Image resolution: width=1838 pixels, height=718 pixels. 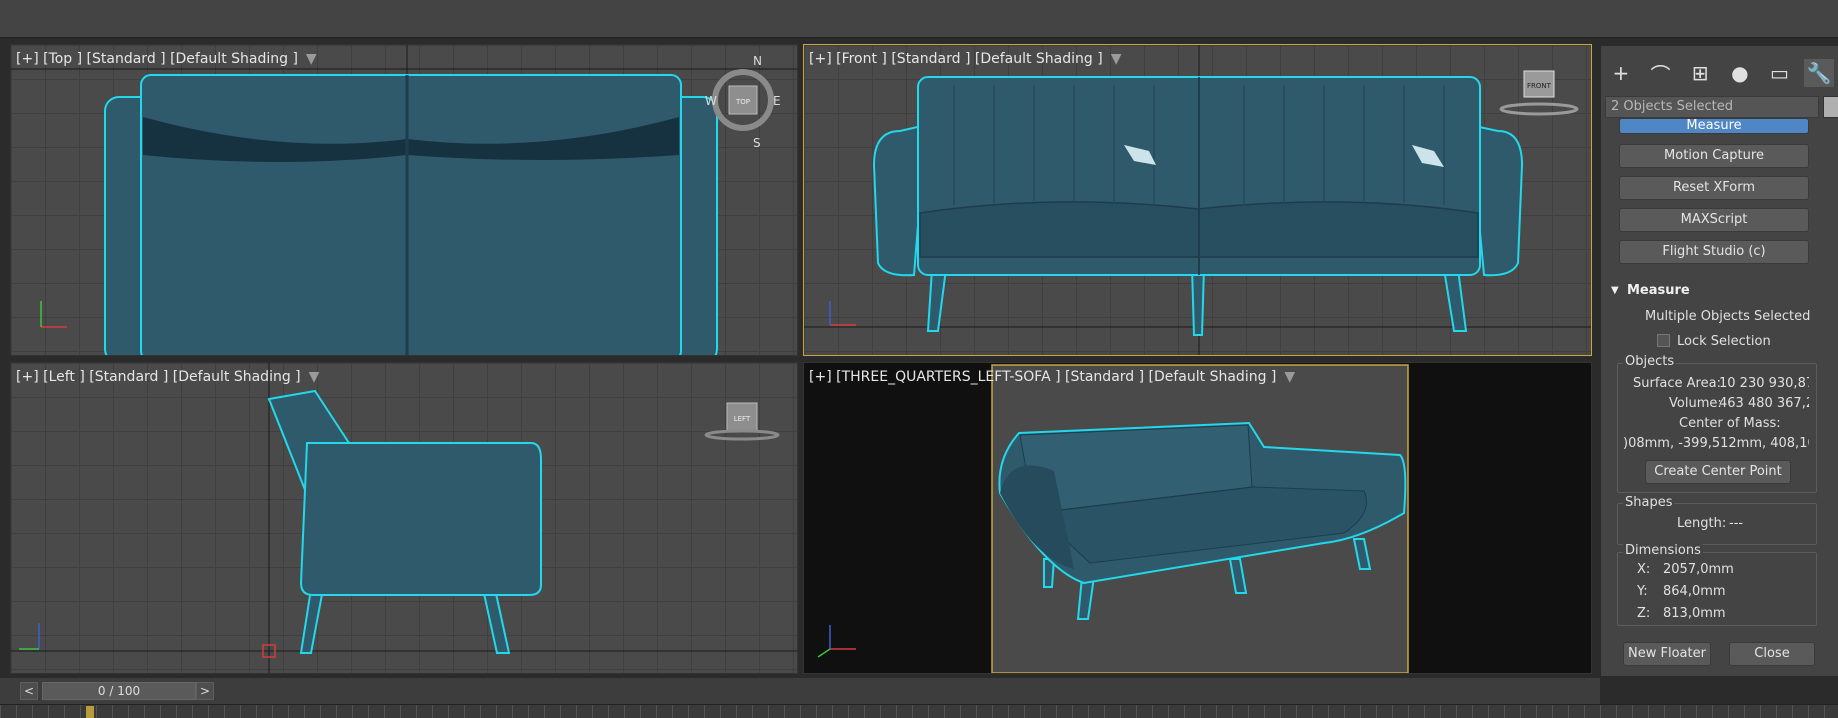 I want to click on view-cube-label: LEFT, so click(x=742, y=419).